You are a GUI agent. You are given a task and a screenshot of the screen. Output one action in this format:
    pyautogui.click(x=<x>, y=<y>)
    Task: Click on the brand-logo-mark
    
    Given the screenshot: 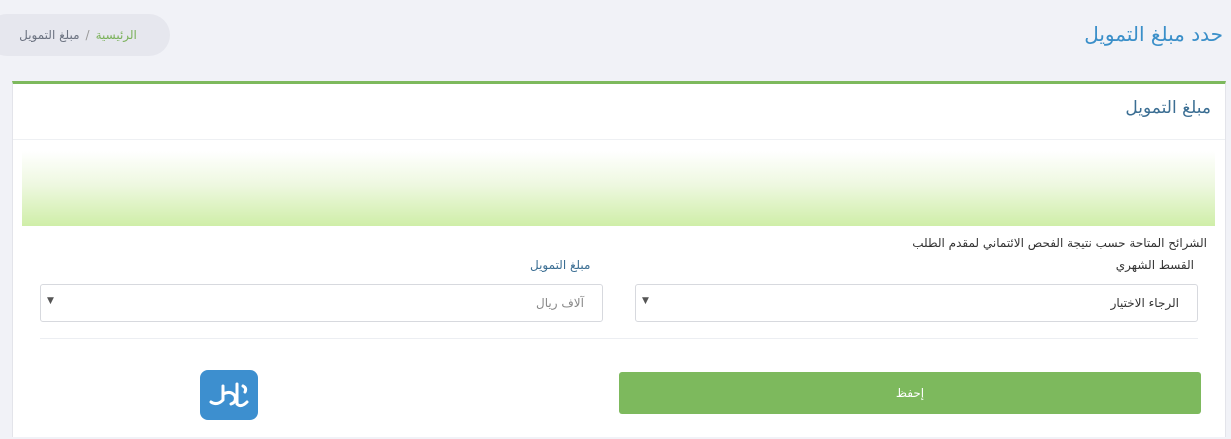 What is the action you would take?
    pyautogui.click(x=229, y=395)
    